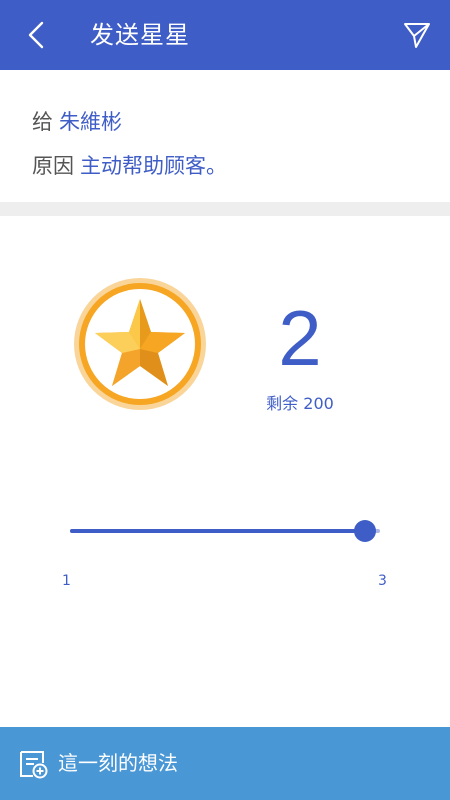  Describe the element at coordinates (225, 35) in the screenshot. I see `top-app-bar: 发送星星` at that location.